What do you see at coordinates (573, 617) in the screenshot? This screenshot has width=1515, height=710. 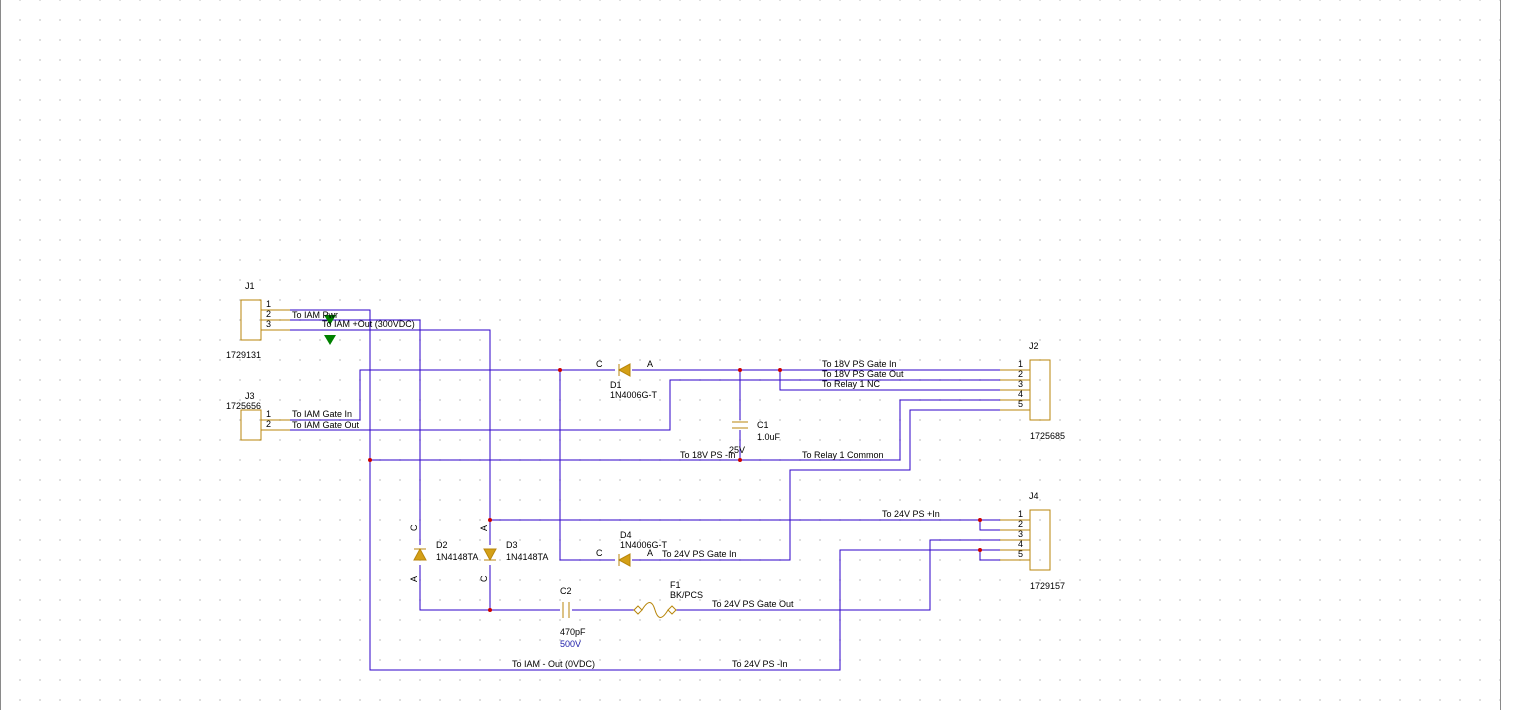 I see `capacitor-c2: C2 470pF 500V` at bounding box center [573, 617].